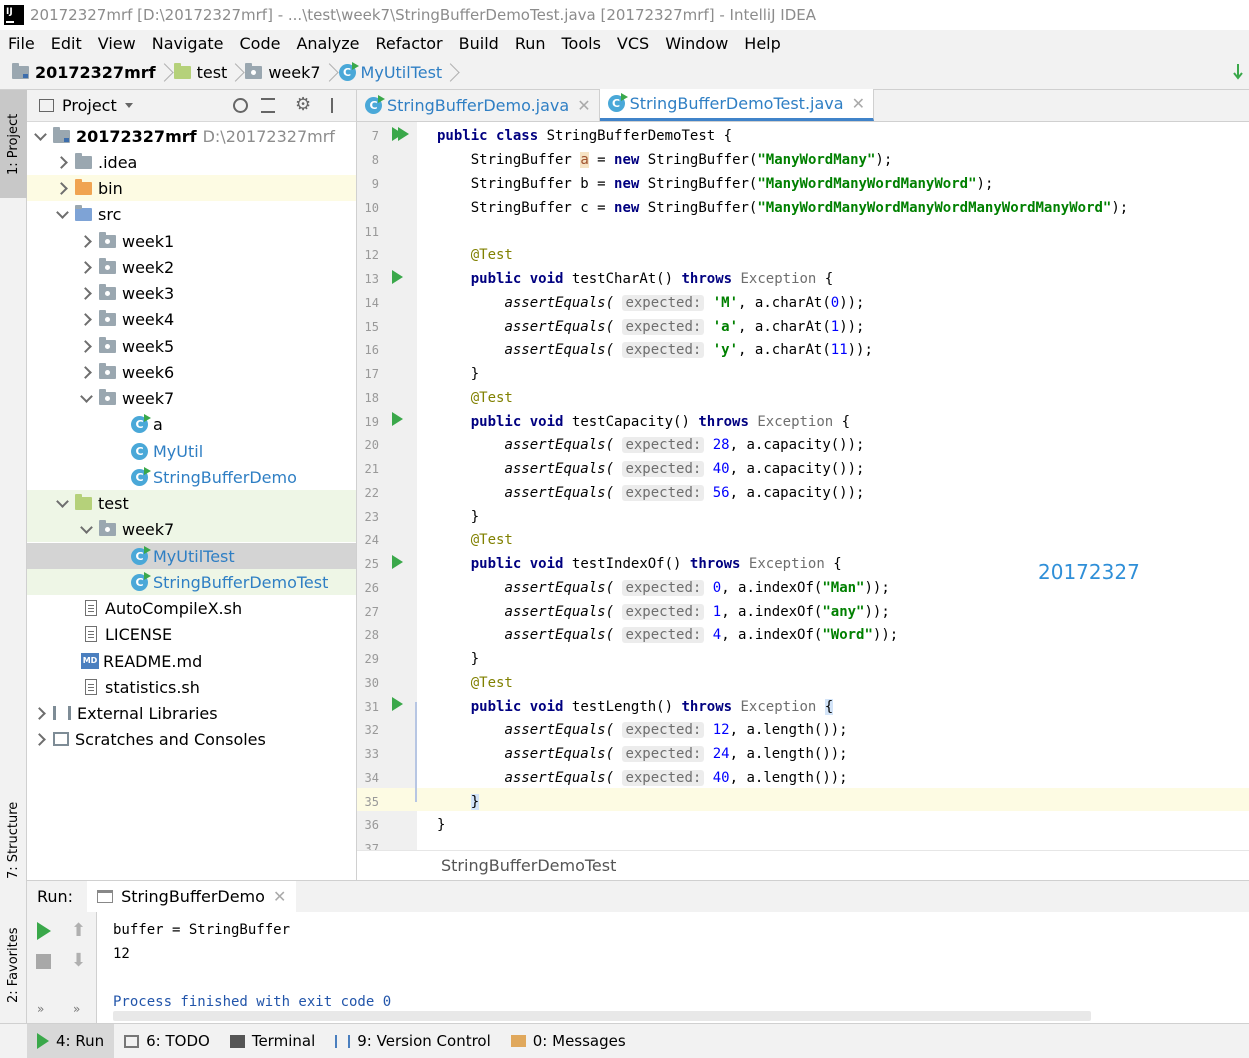  Describe the element at coordinates (191, 634) in the screenshot. I see `tree-item-license: LICENSE` at that location.